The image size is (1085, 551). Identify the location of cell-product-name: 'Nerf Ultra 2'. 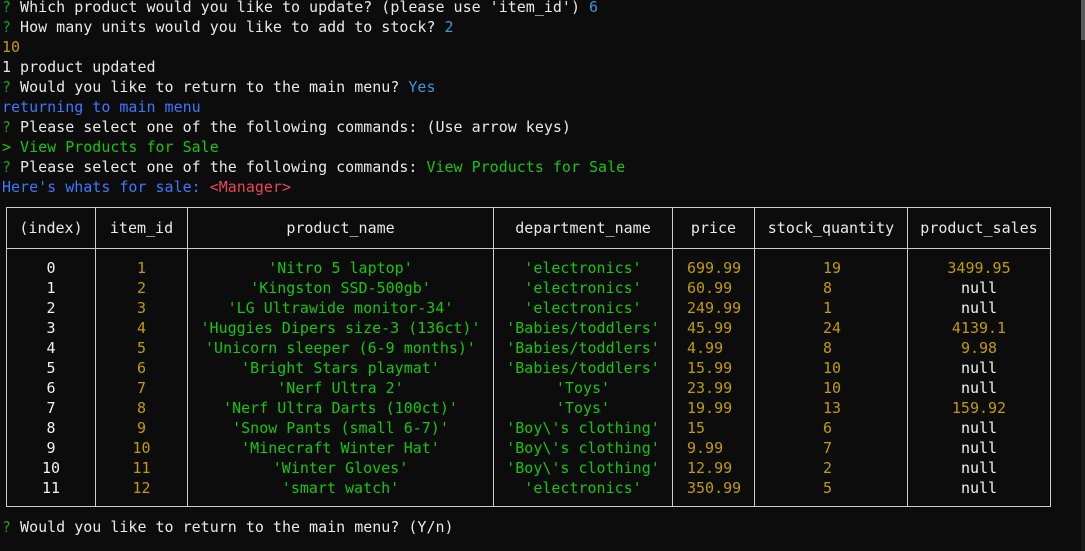
(340, 388).